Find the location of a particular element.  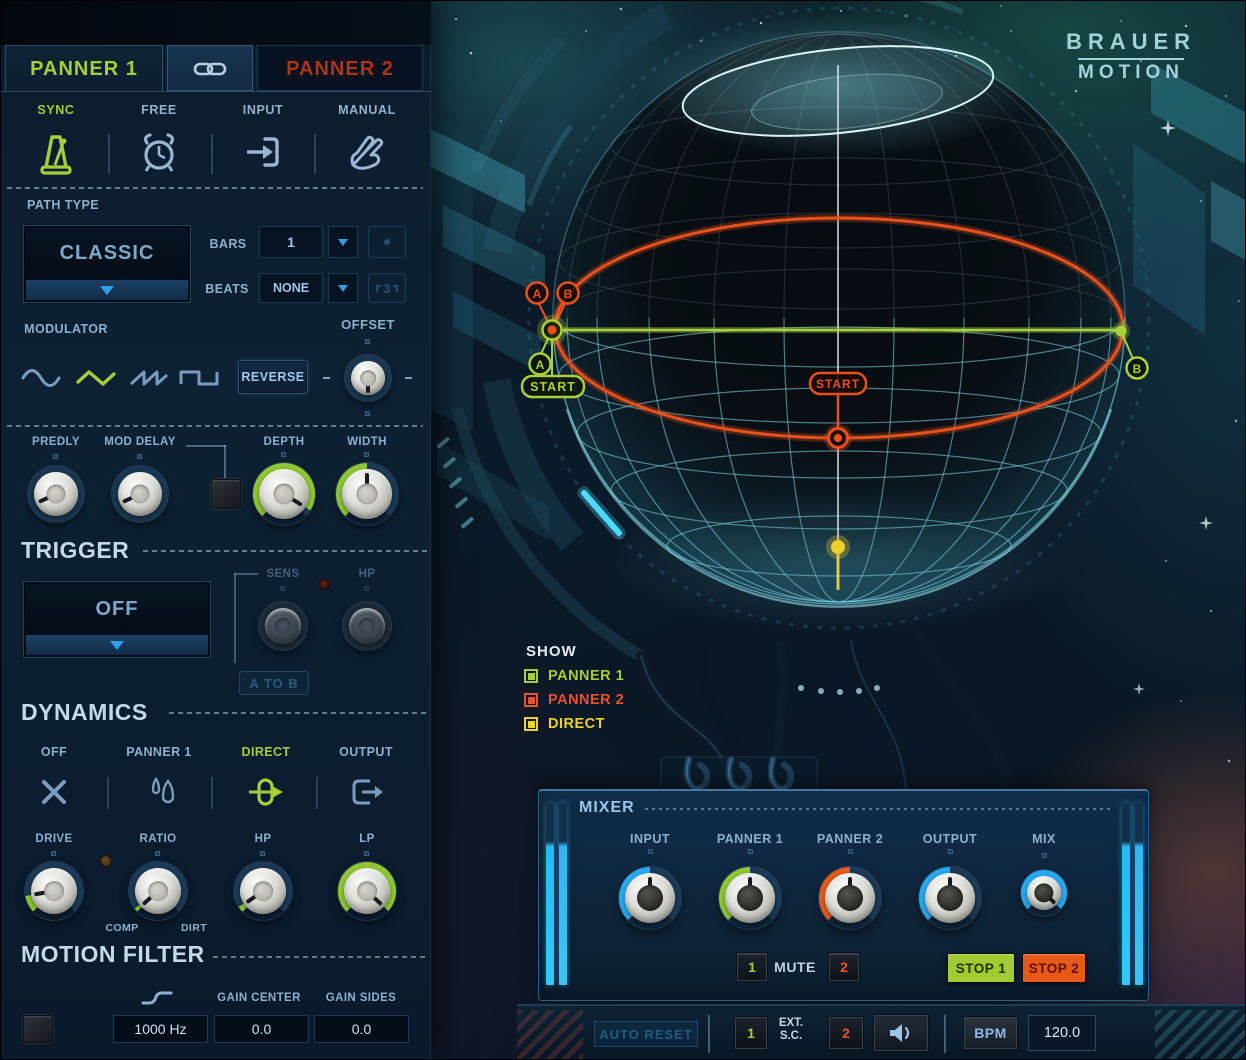

mixer-mix-knob is located at coordinates (1044, 893).